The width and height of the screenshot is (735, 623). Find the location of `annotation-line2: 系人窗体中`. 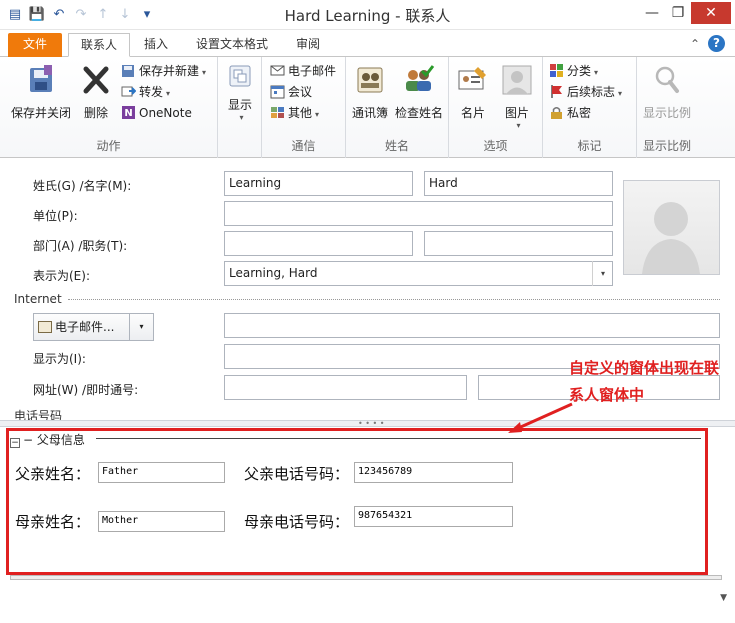

annotation-line2: 系人窗体中 is located at coordinates (607, 395).